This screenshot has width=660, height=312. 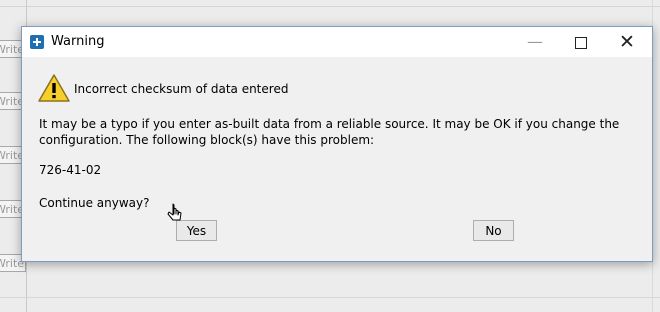 What do you see at coordinates (78, 41) in the screenshot?
I see `dialog-title: Warning` at bounding box center [78, 41].